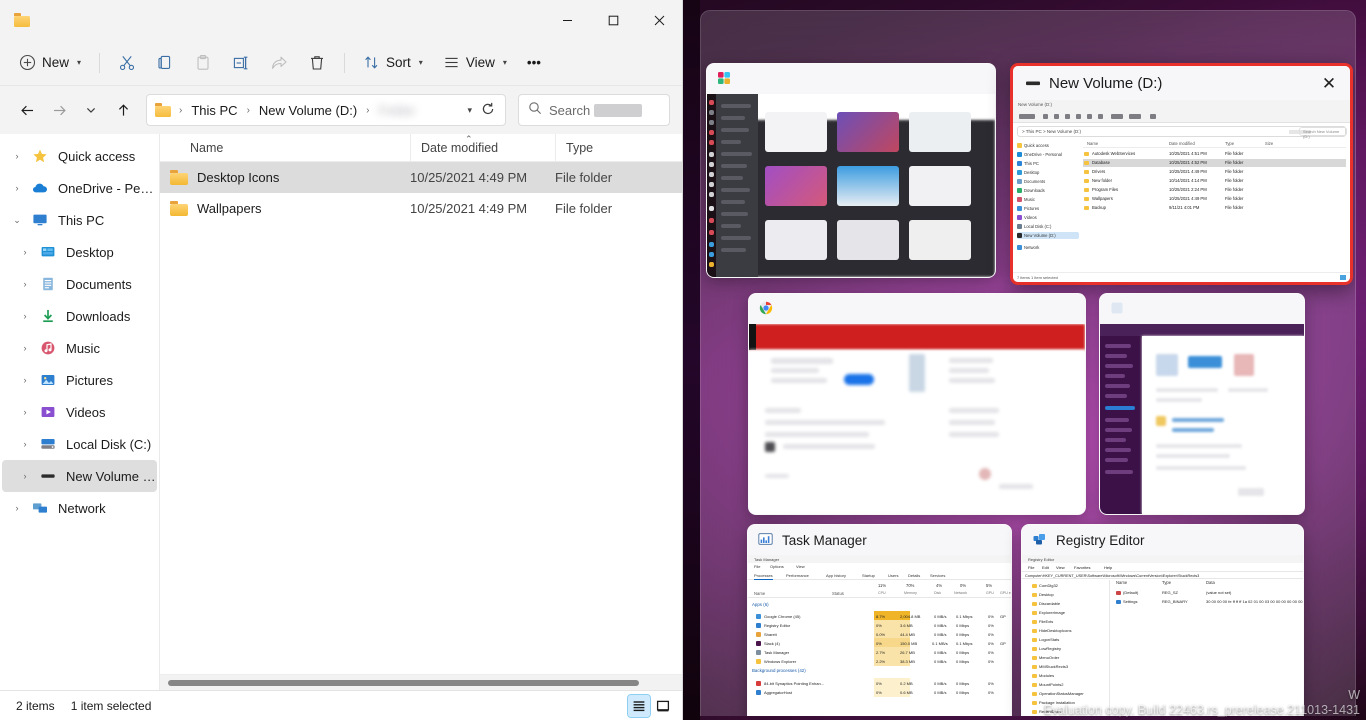 This screenshot has height=720, width=1366. I want to click on sidebar-item-videos: › Videos, so click(79, 412).